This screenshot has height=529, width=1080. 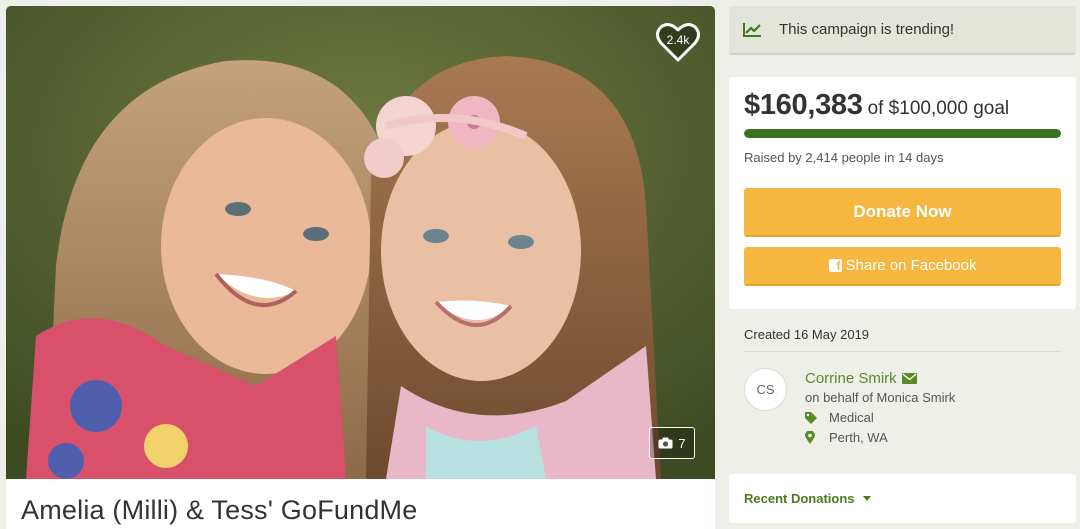 I want to click on organizer-name: Corrine Smirk, so click(x=851, y=378).